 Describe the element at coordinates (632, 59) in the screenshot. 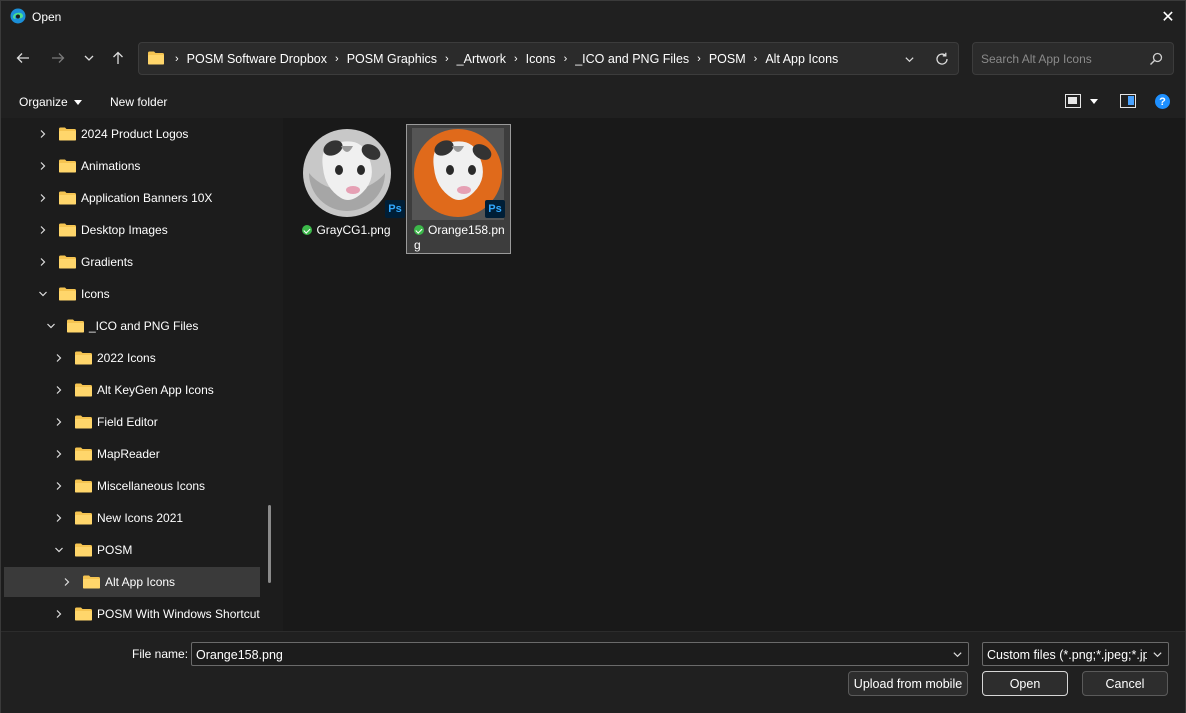

I see `breadcrumb-item: _ICO and PNG Files` at that location.